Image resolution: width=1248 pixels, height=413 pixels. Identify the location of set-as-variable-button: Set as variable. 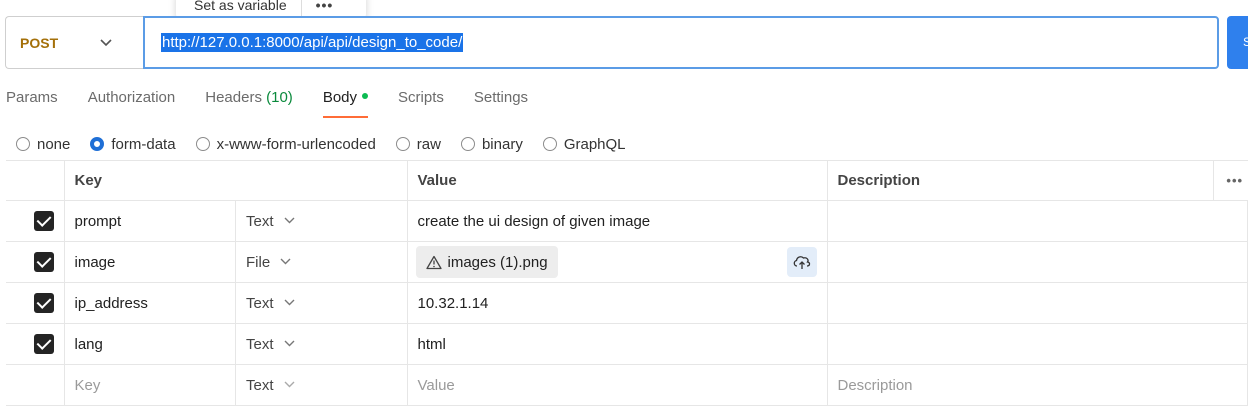
(240, 6).